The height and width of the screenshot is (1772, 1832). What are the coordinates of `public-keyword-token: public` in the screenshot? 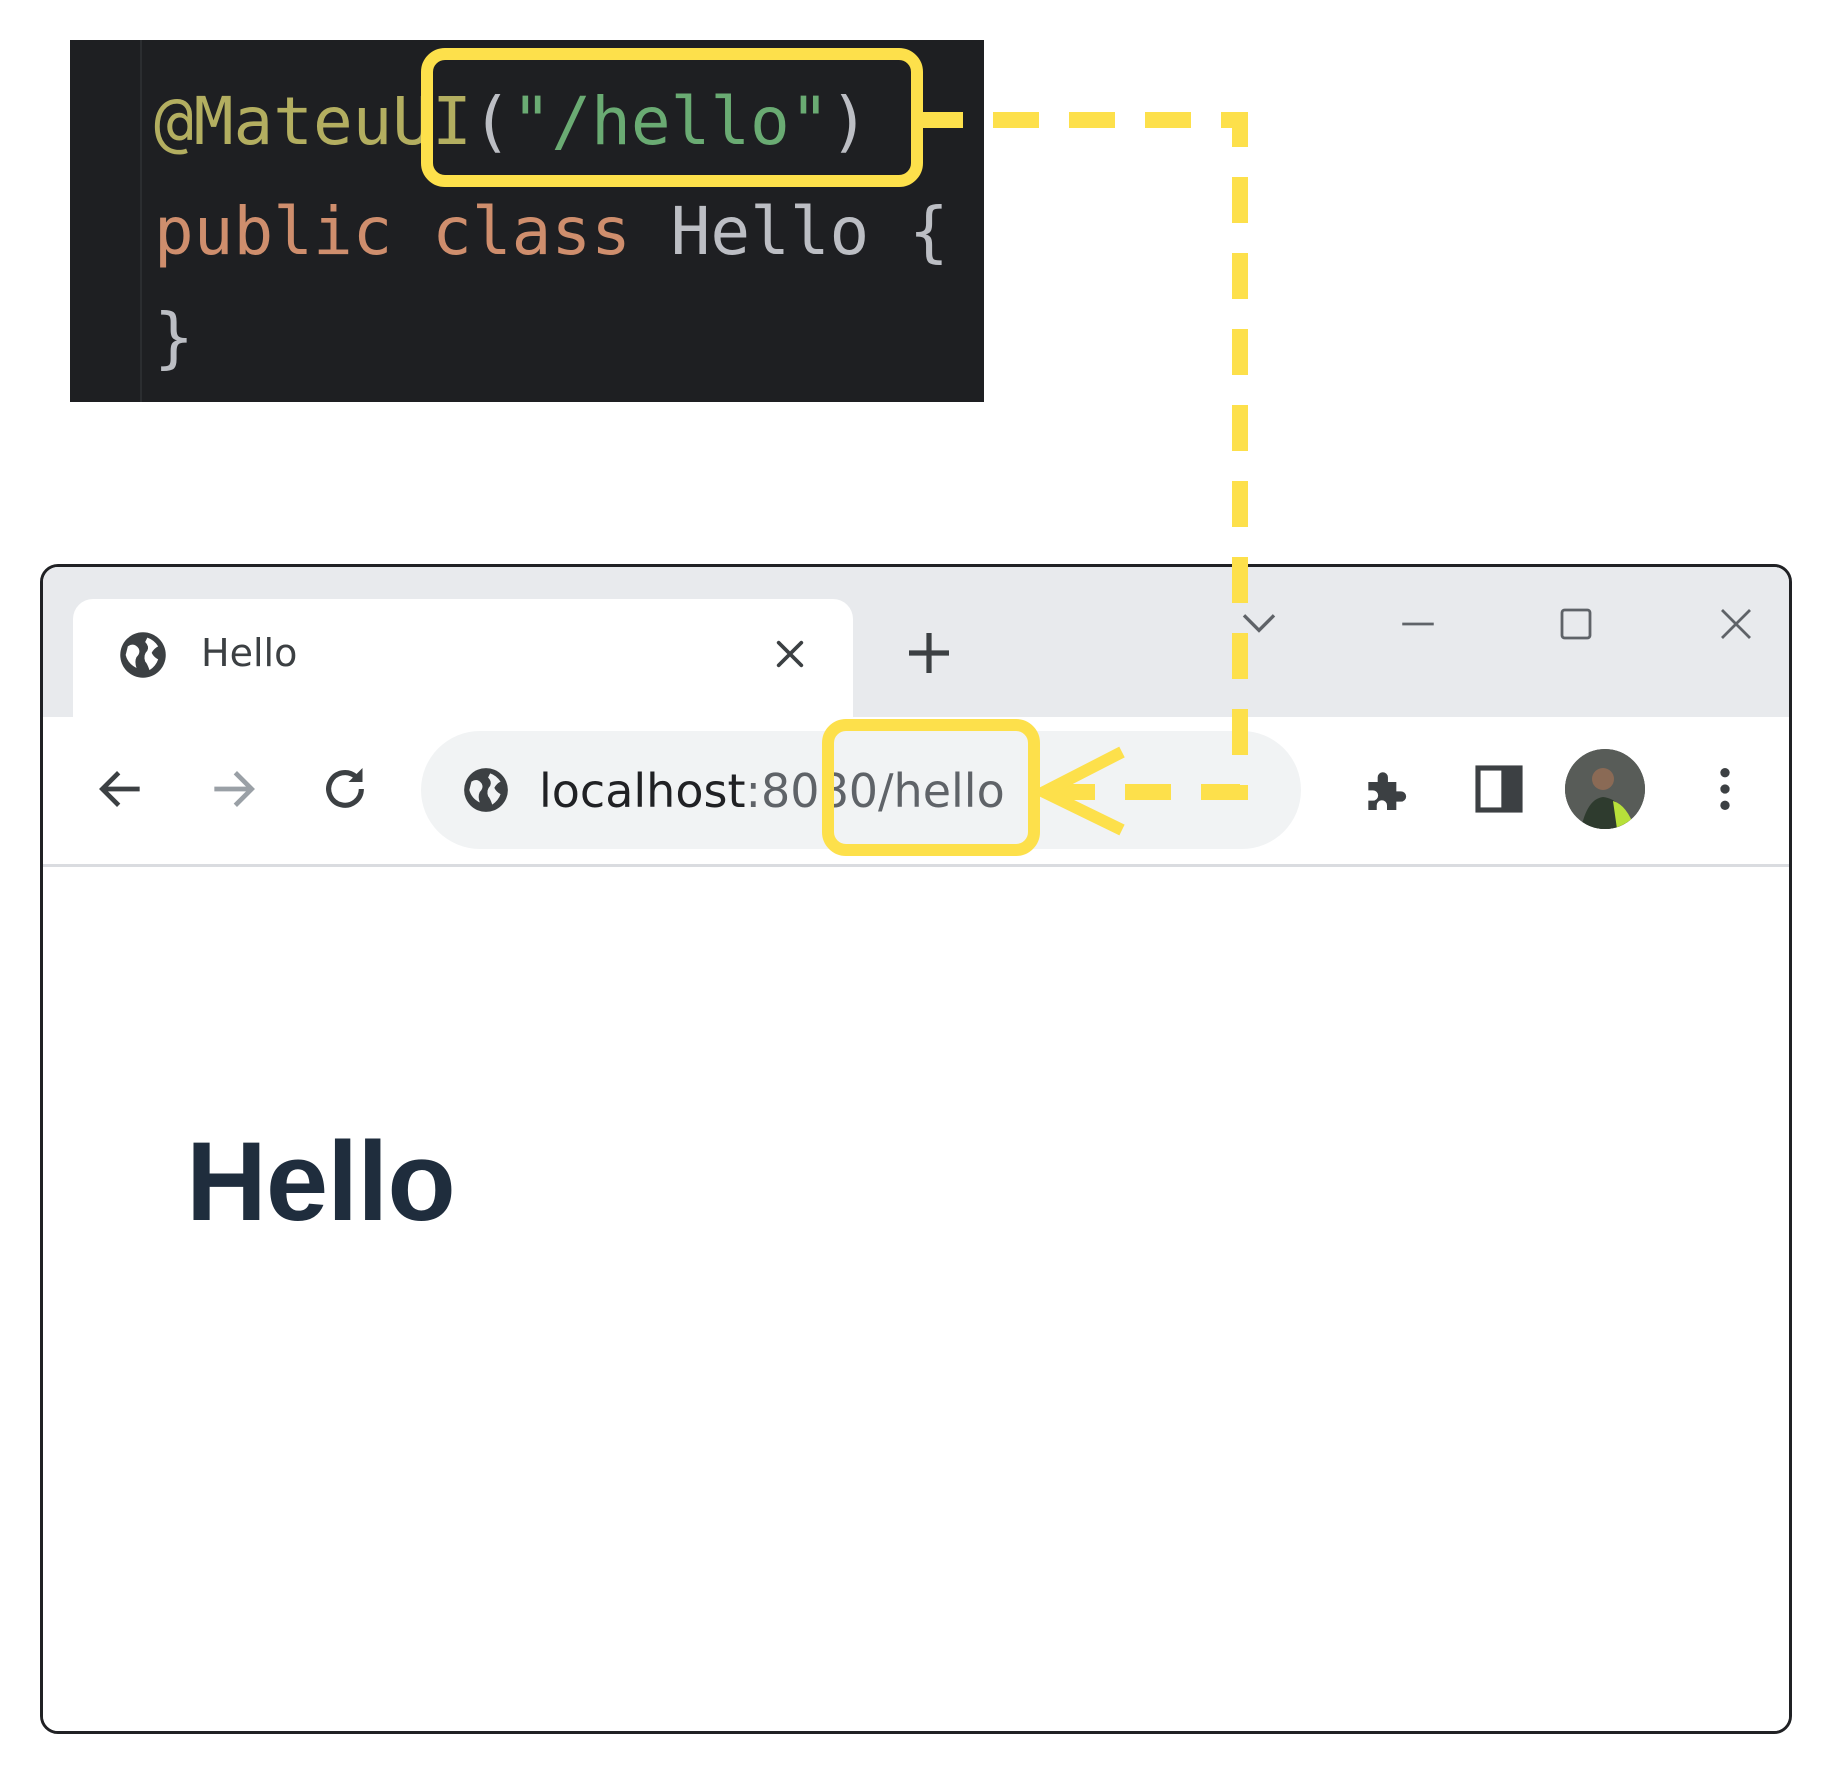 It's located at (273, 231).